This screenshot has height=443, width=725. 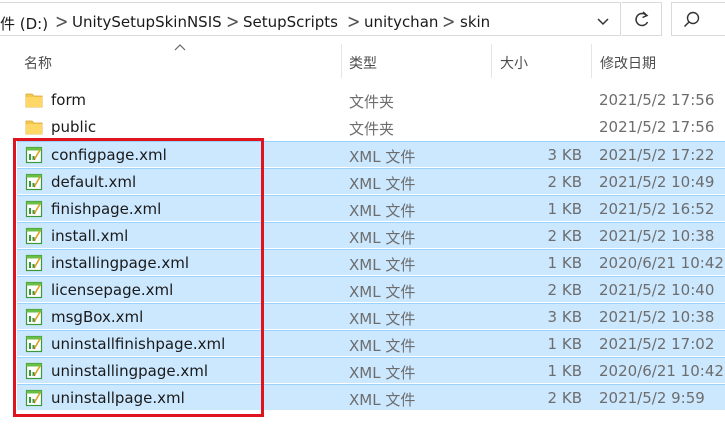 I want to click on file-date: 2021/5/2 16:52, so click(x=657, y=209).